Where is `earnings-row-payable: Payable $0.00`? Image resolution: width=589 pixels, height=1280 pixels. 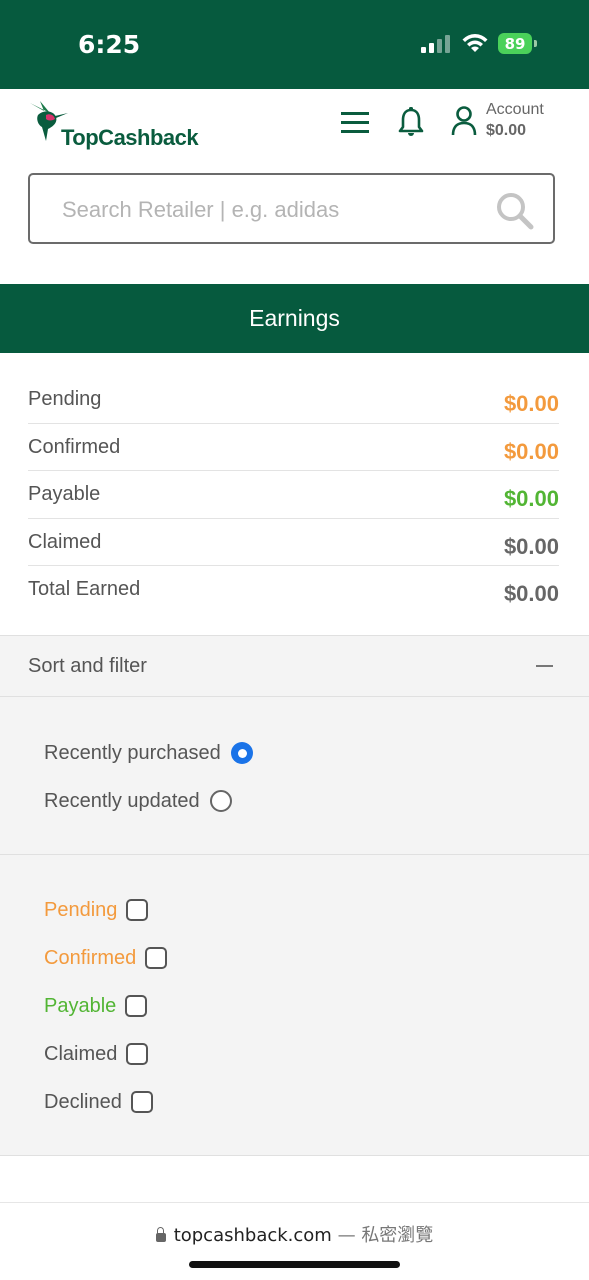 earnings-row-payable: Payable $0.00 is located at coordinates (293, 495).